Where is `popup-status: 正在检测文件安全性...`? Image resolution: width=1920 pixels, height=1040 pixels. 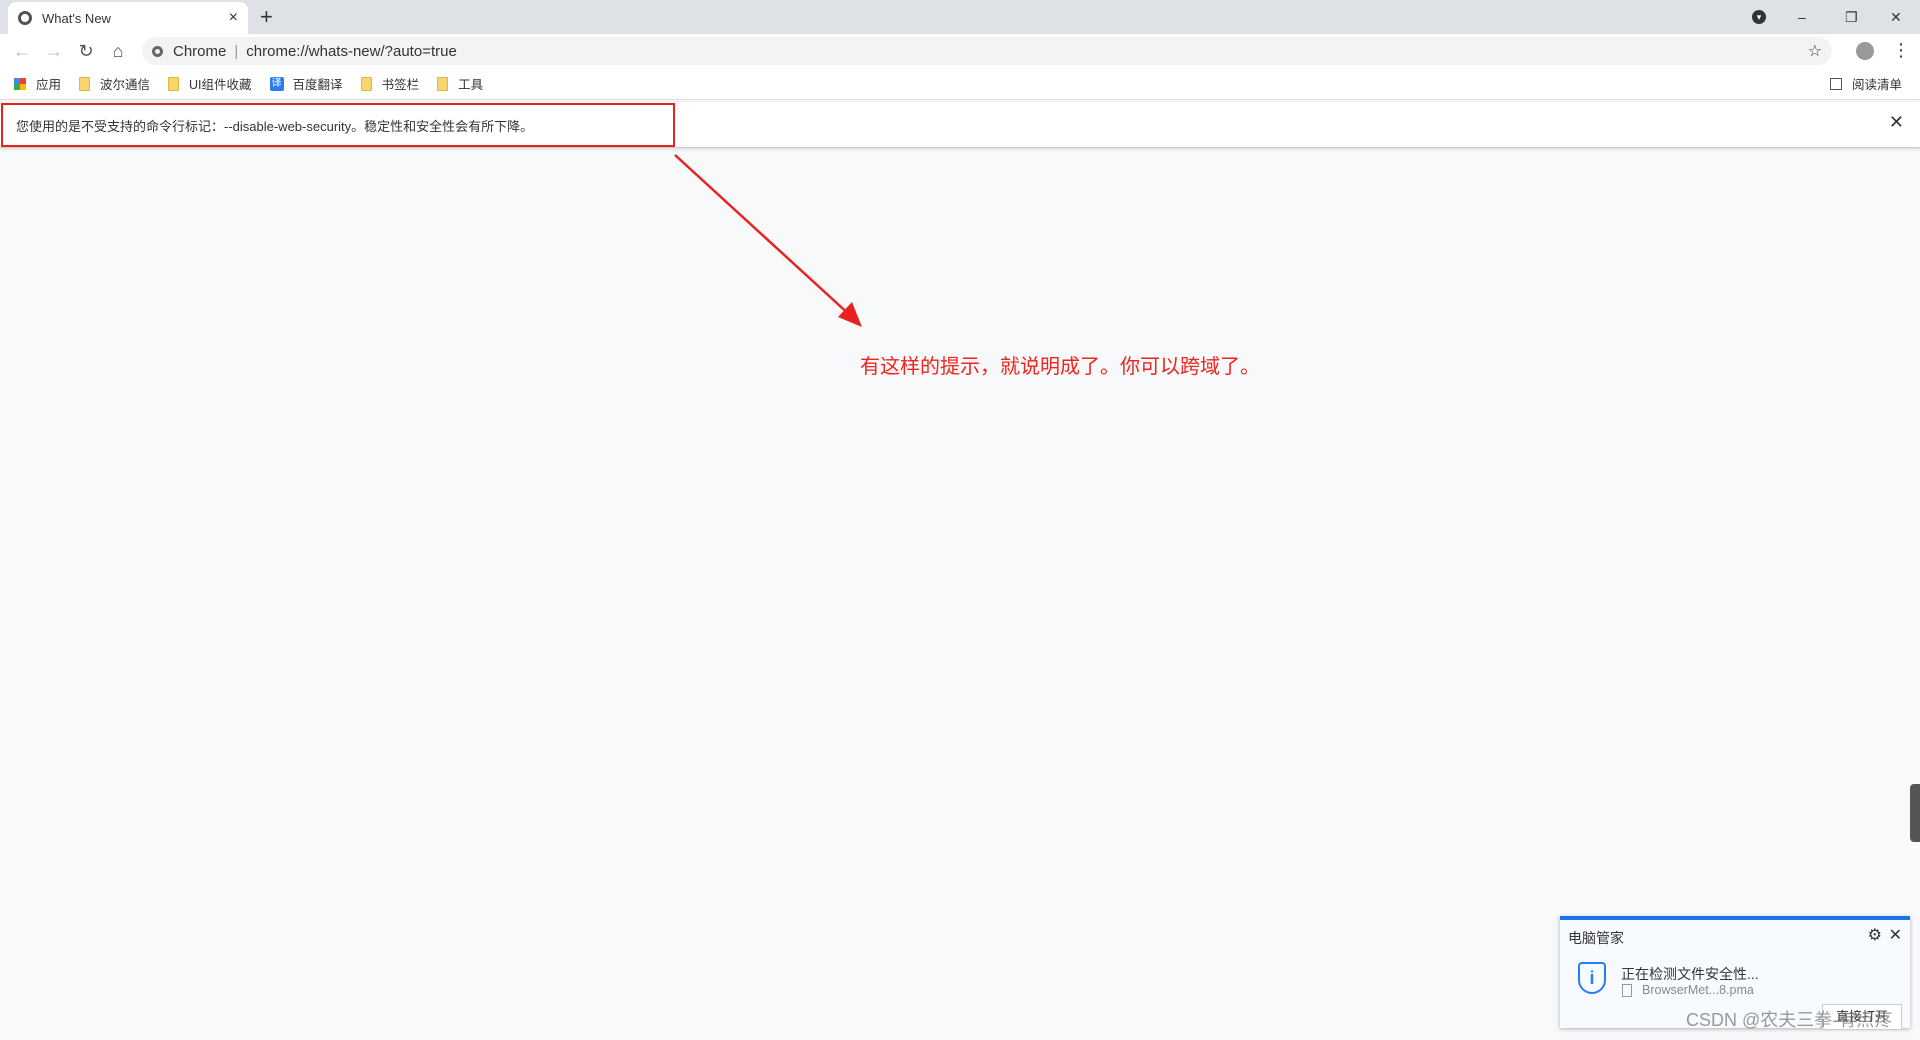
popup-status: 正在检测文件安全性... is located at coordinates (1690, 974).